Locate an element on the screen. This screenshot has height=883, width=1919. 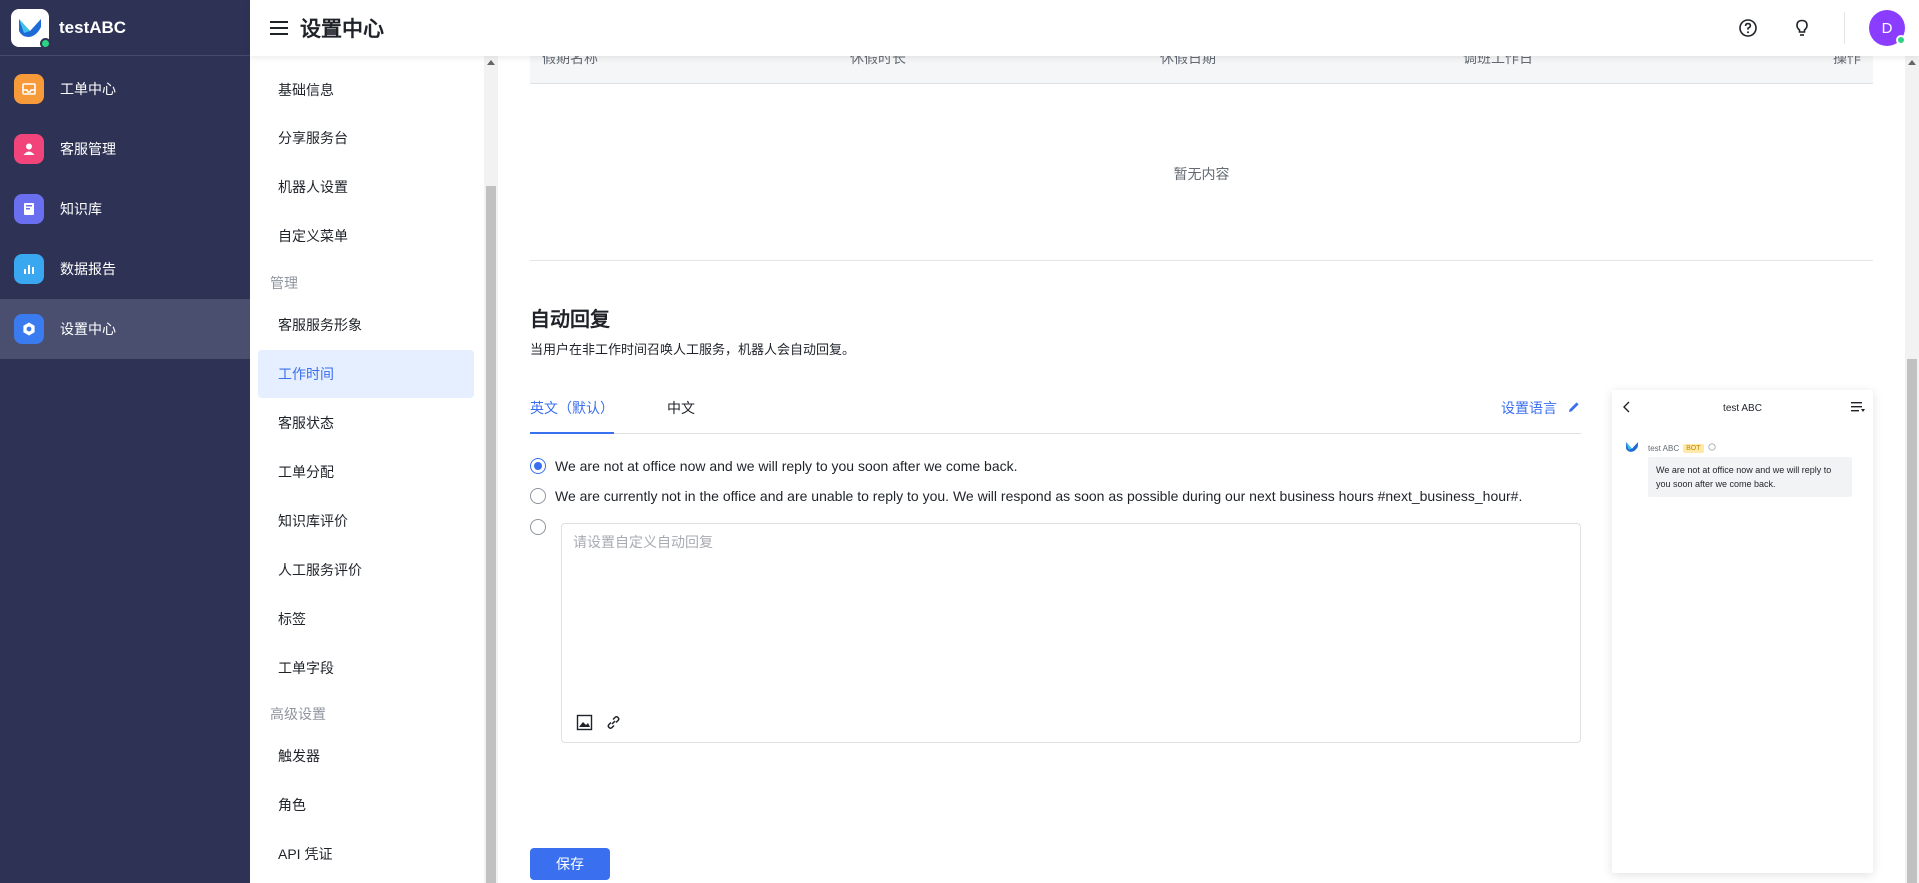
column-holiday-name: 假期名称 is located at coordinates (570, 61).